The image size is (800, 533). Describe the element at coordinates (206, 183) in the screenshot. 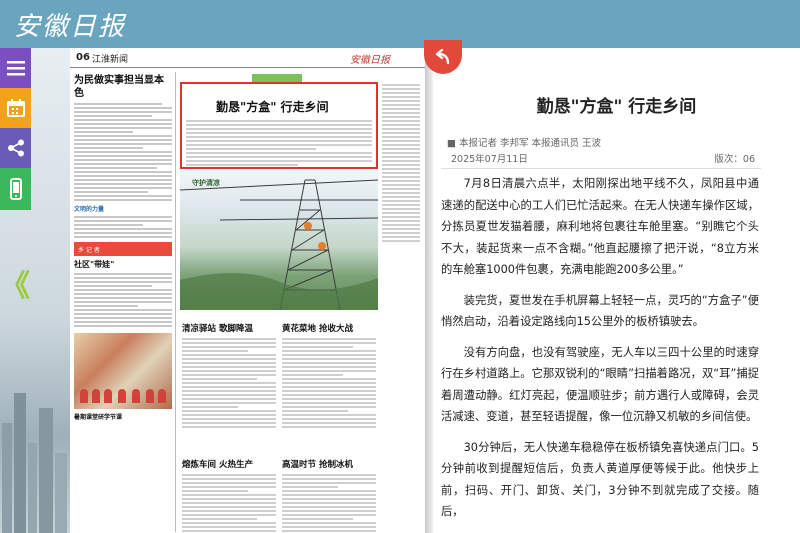

I see `photo-caption: 守护清凉` at that location.